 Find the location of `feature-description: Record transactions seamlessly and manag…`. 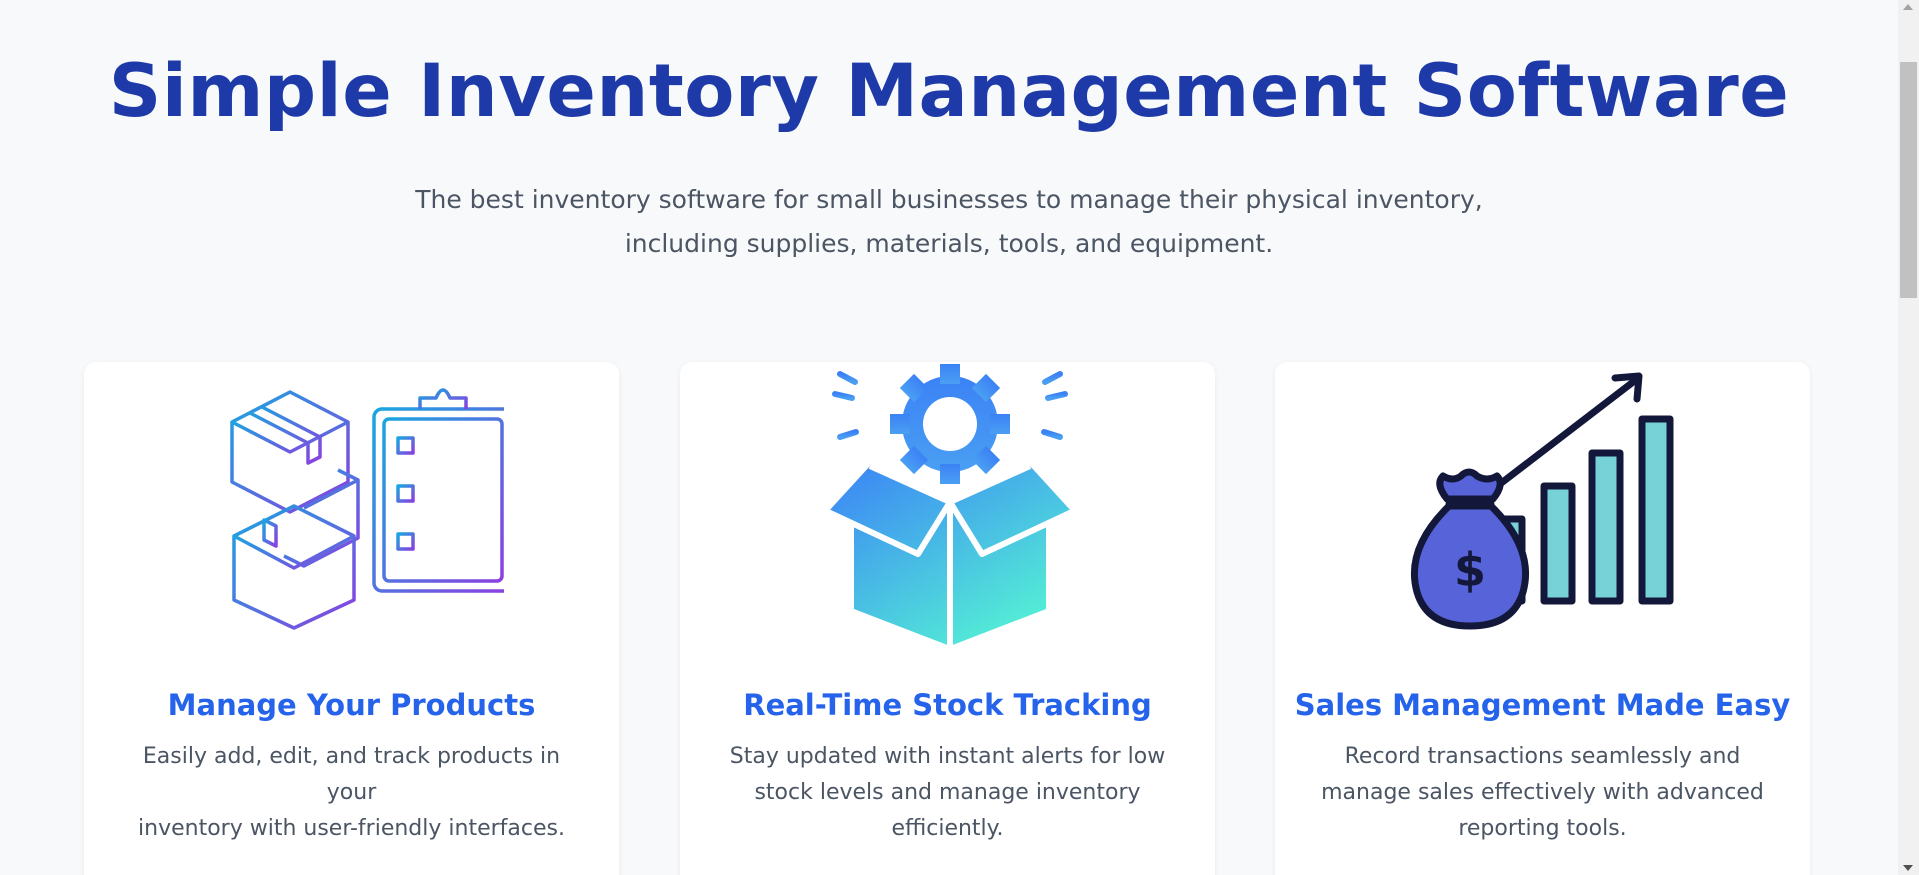

feature-description: Record transactions seamlessly and manag… is located at coordinates (1542, 793).